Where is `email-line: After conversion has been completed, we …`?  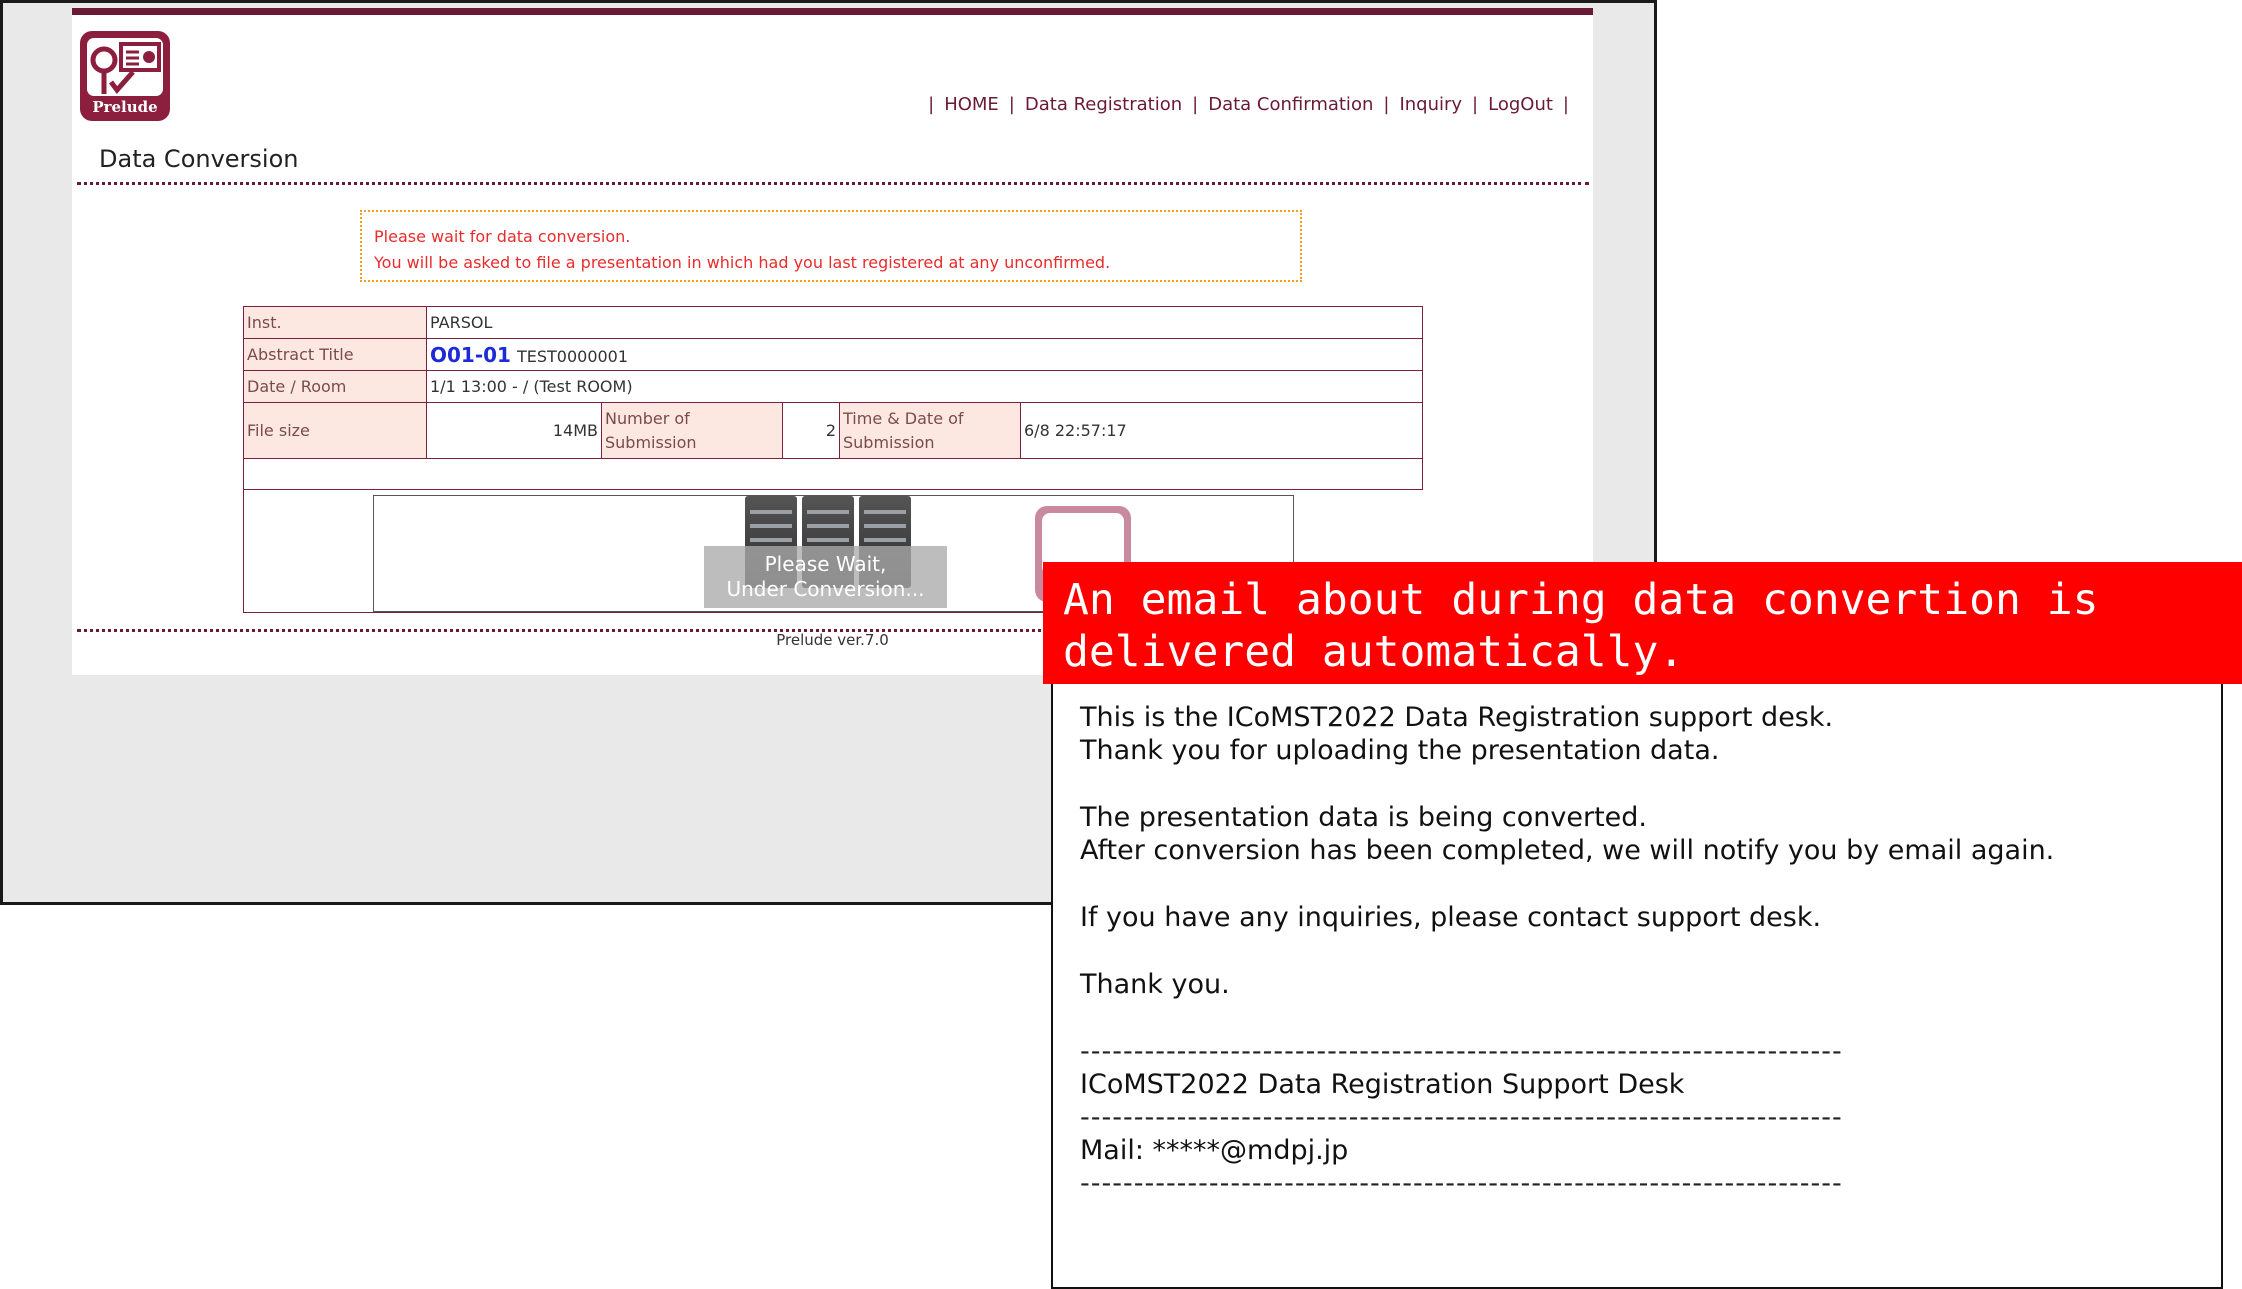
email-line: After conversion has been completed, we … is located at coordinates (1567, 850).